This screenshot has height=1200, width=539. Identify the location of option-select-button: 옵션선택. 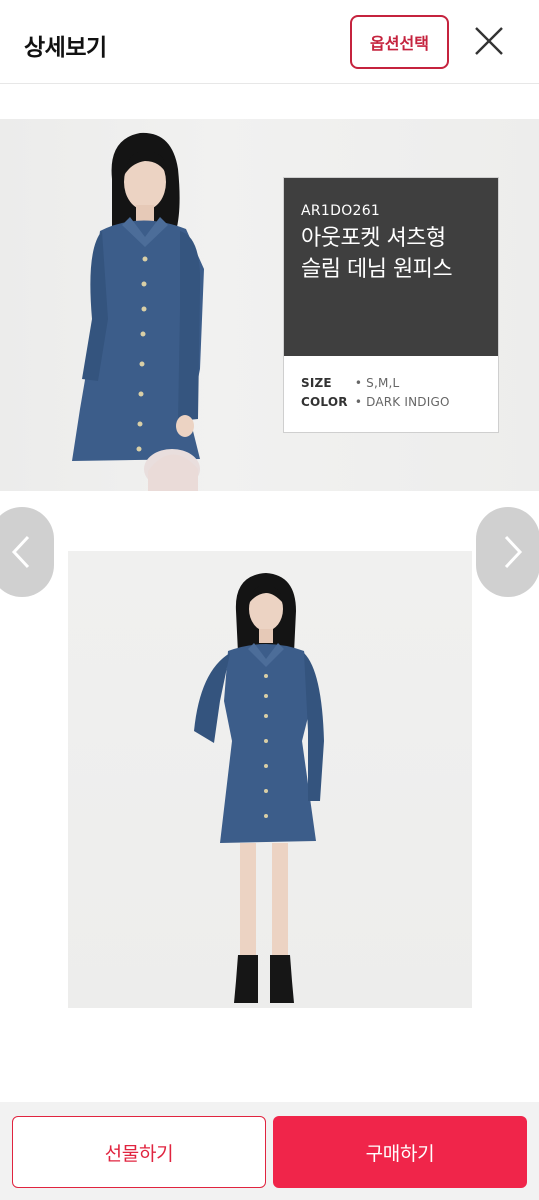
(399, 42).